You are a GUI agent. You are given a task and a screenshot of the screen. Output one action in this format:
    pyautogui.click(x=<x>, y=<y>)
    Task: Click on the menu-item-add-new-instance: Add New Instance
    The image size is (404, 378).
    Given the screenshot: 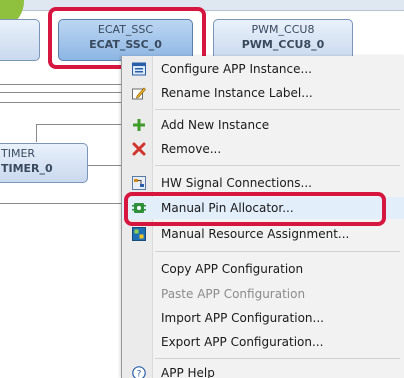 What is the action you would take?
    pyautogui.click(x=263, y=125)
    